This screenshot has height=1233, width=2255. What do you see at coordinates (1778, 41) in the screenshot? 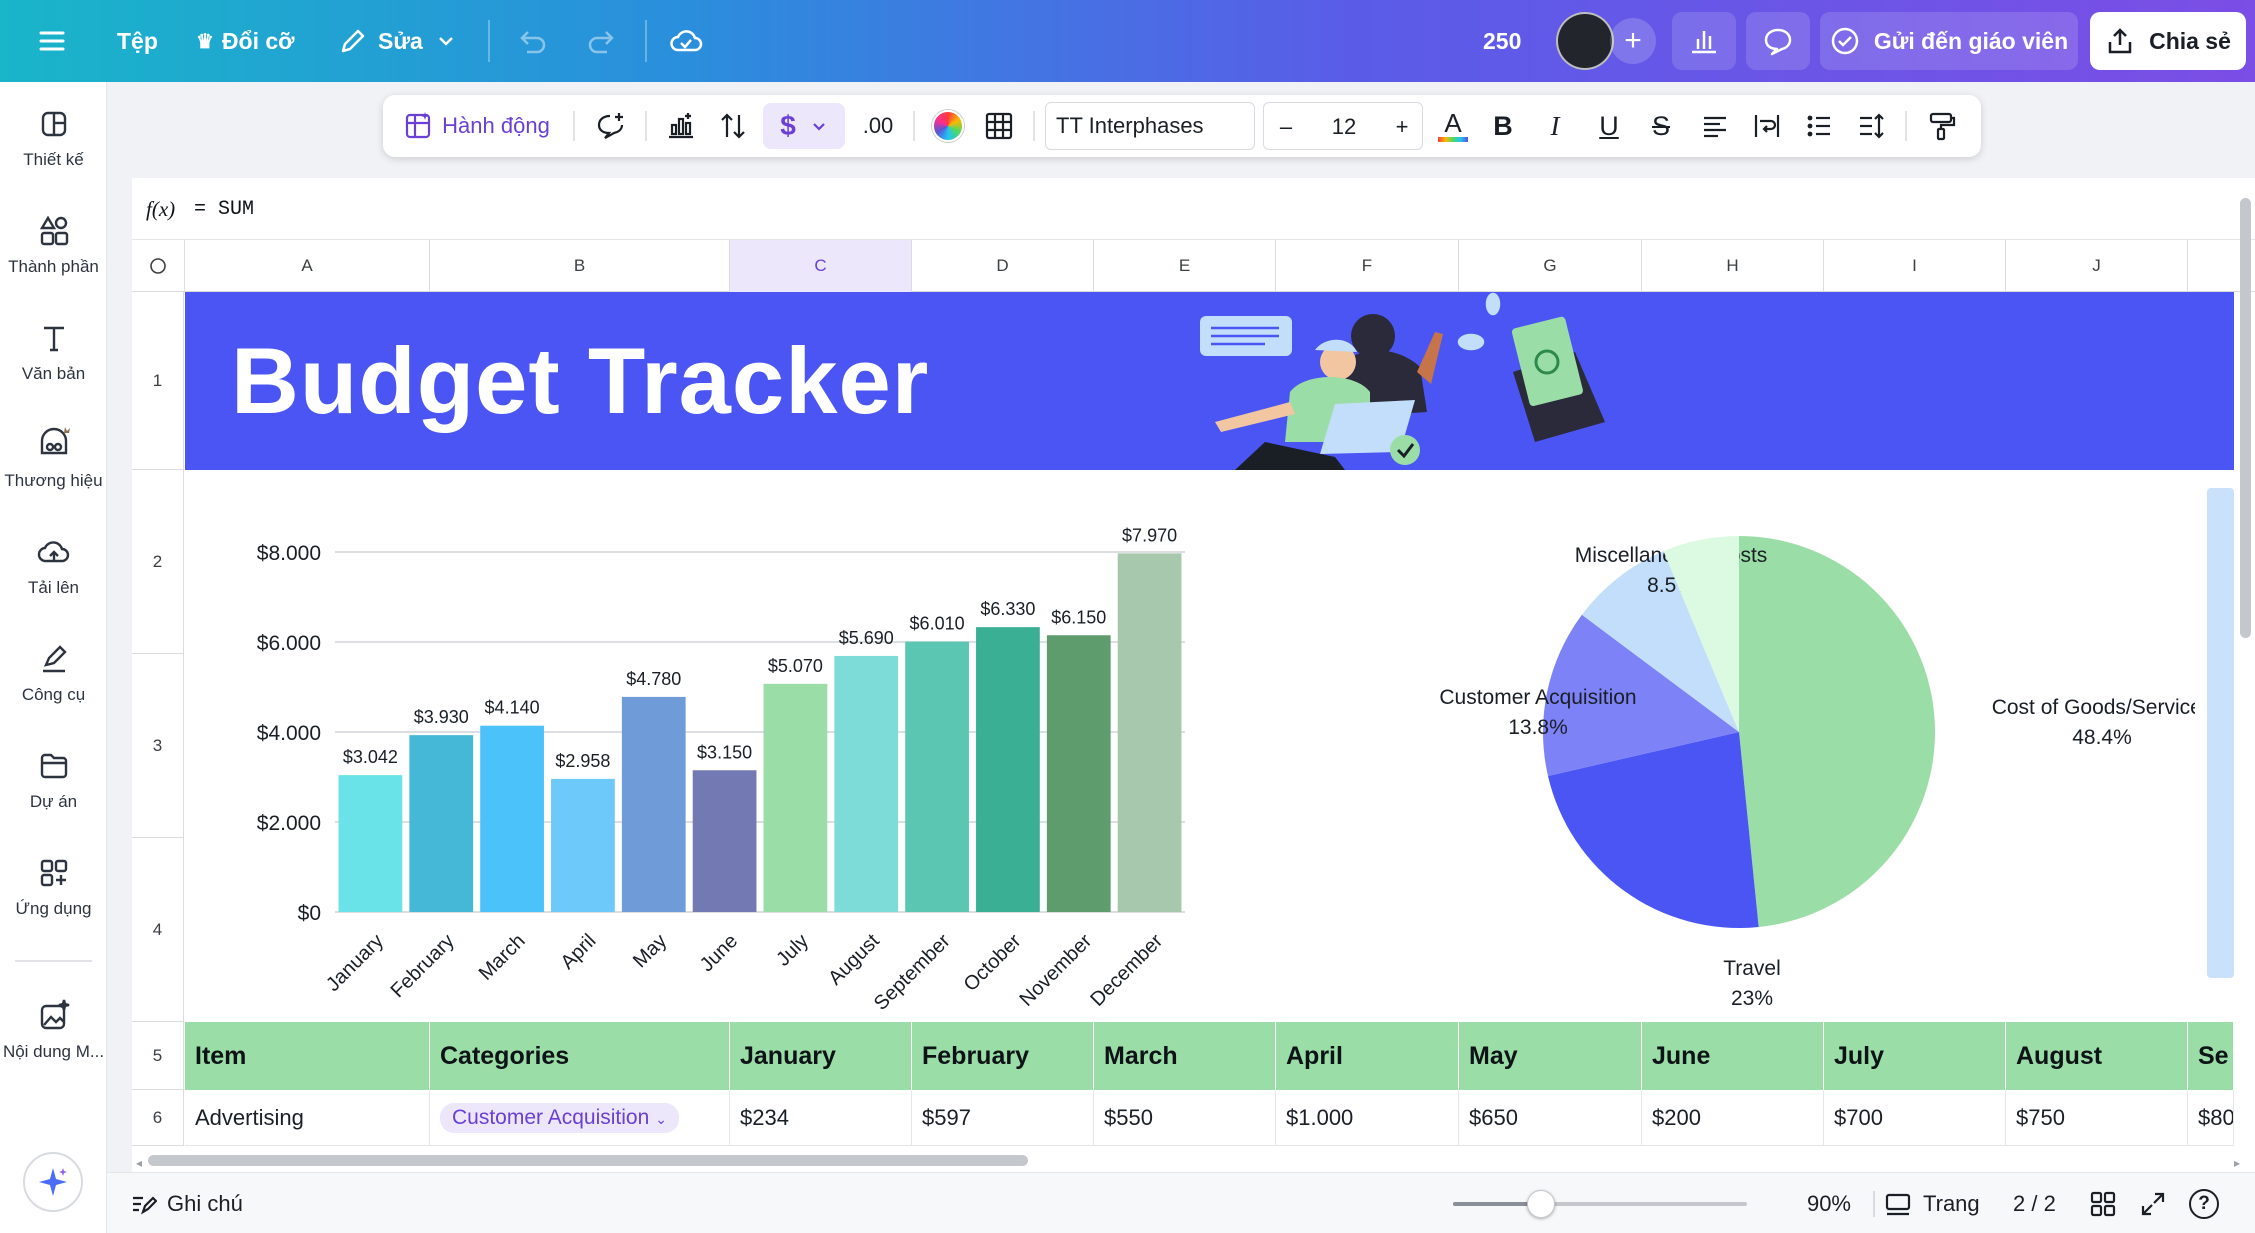
I see `comments-button` at bounding box center [1778, 41].